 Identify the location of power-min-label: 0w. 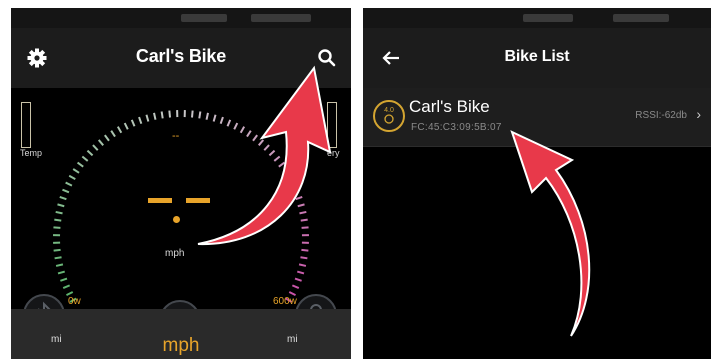
(74, 301).